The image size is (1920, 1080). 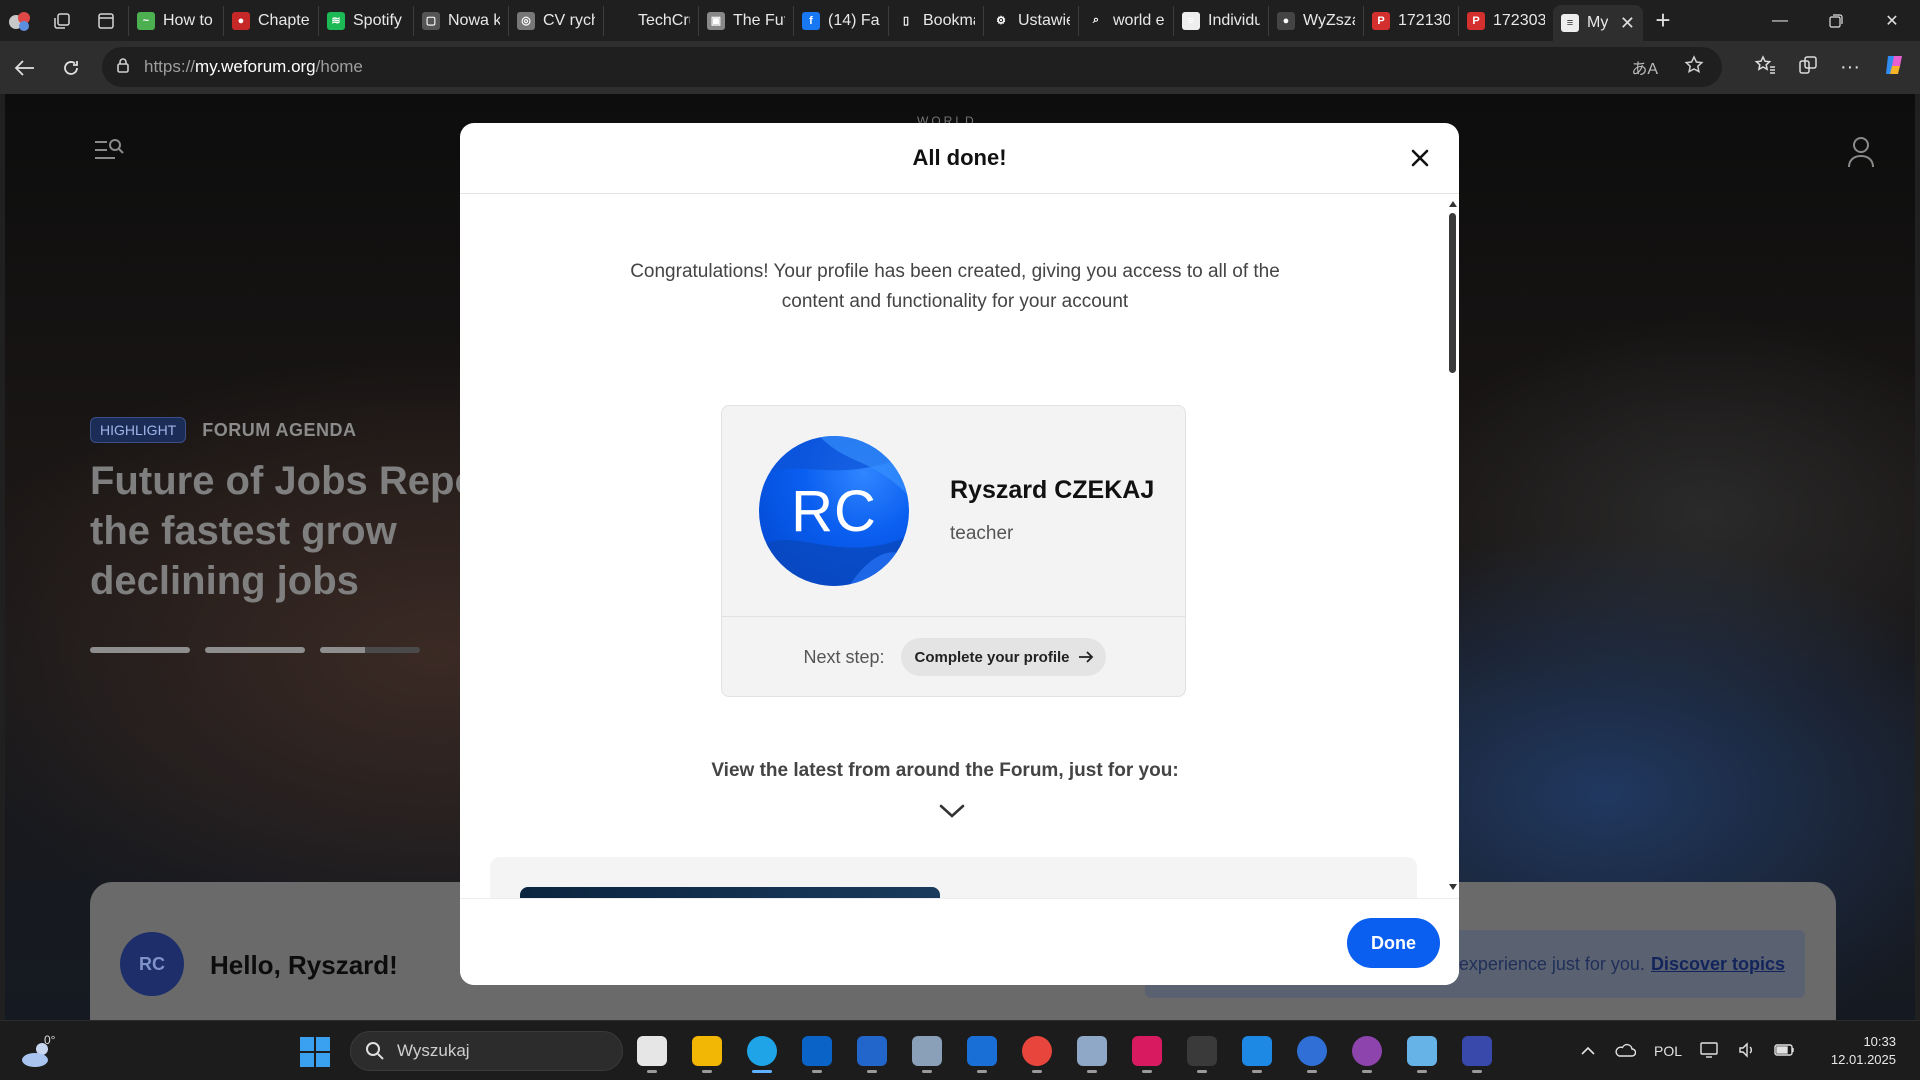 I want to click on more-menu-icon: ···, so click(x=1850, y=67).